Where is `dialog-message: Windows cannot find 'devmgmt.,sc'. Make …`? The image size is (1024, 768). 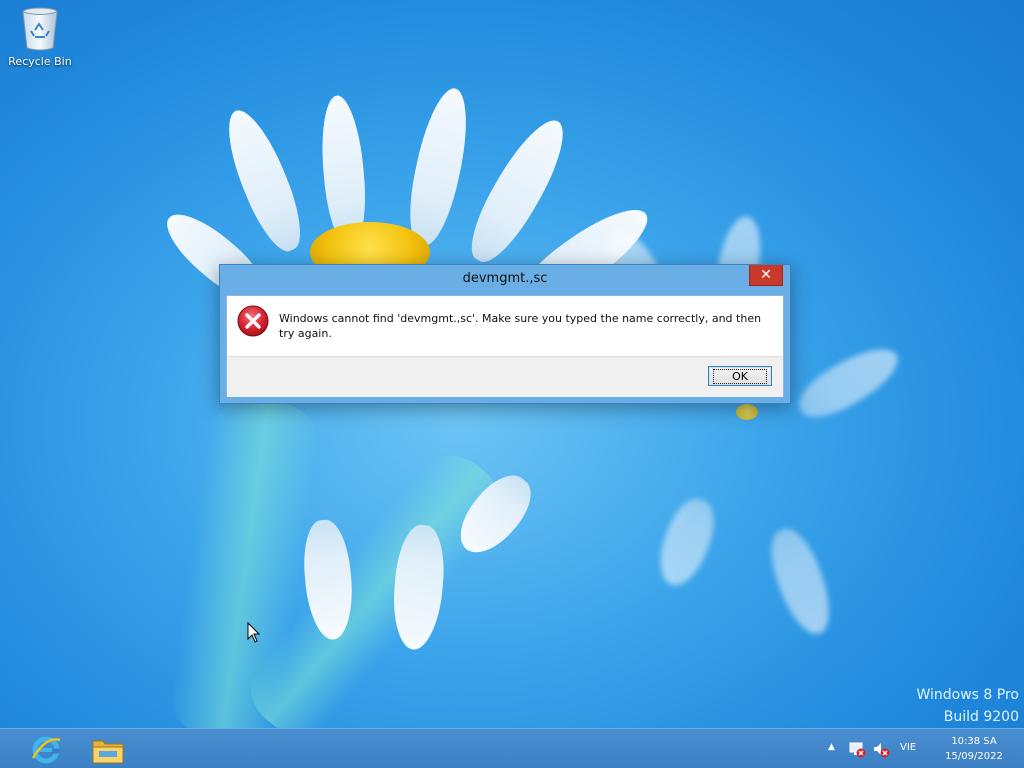
dialog-message: Windows cannot find 'devmgmt.,sc'. Make … is located at coordinates (520, 326).